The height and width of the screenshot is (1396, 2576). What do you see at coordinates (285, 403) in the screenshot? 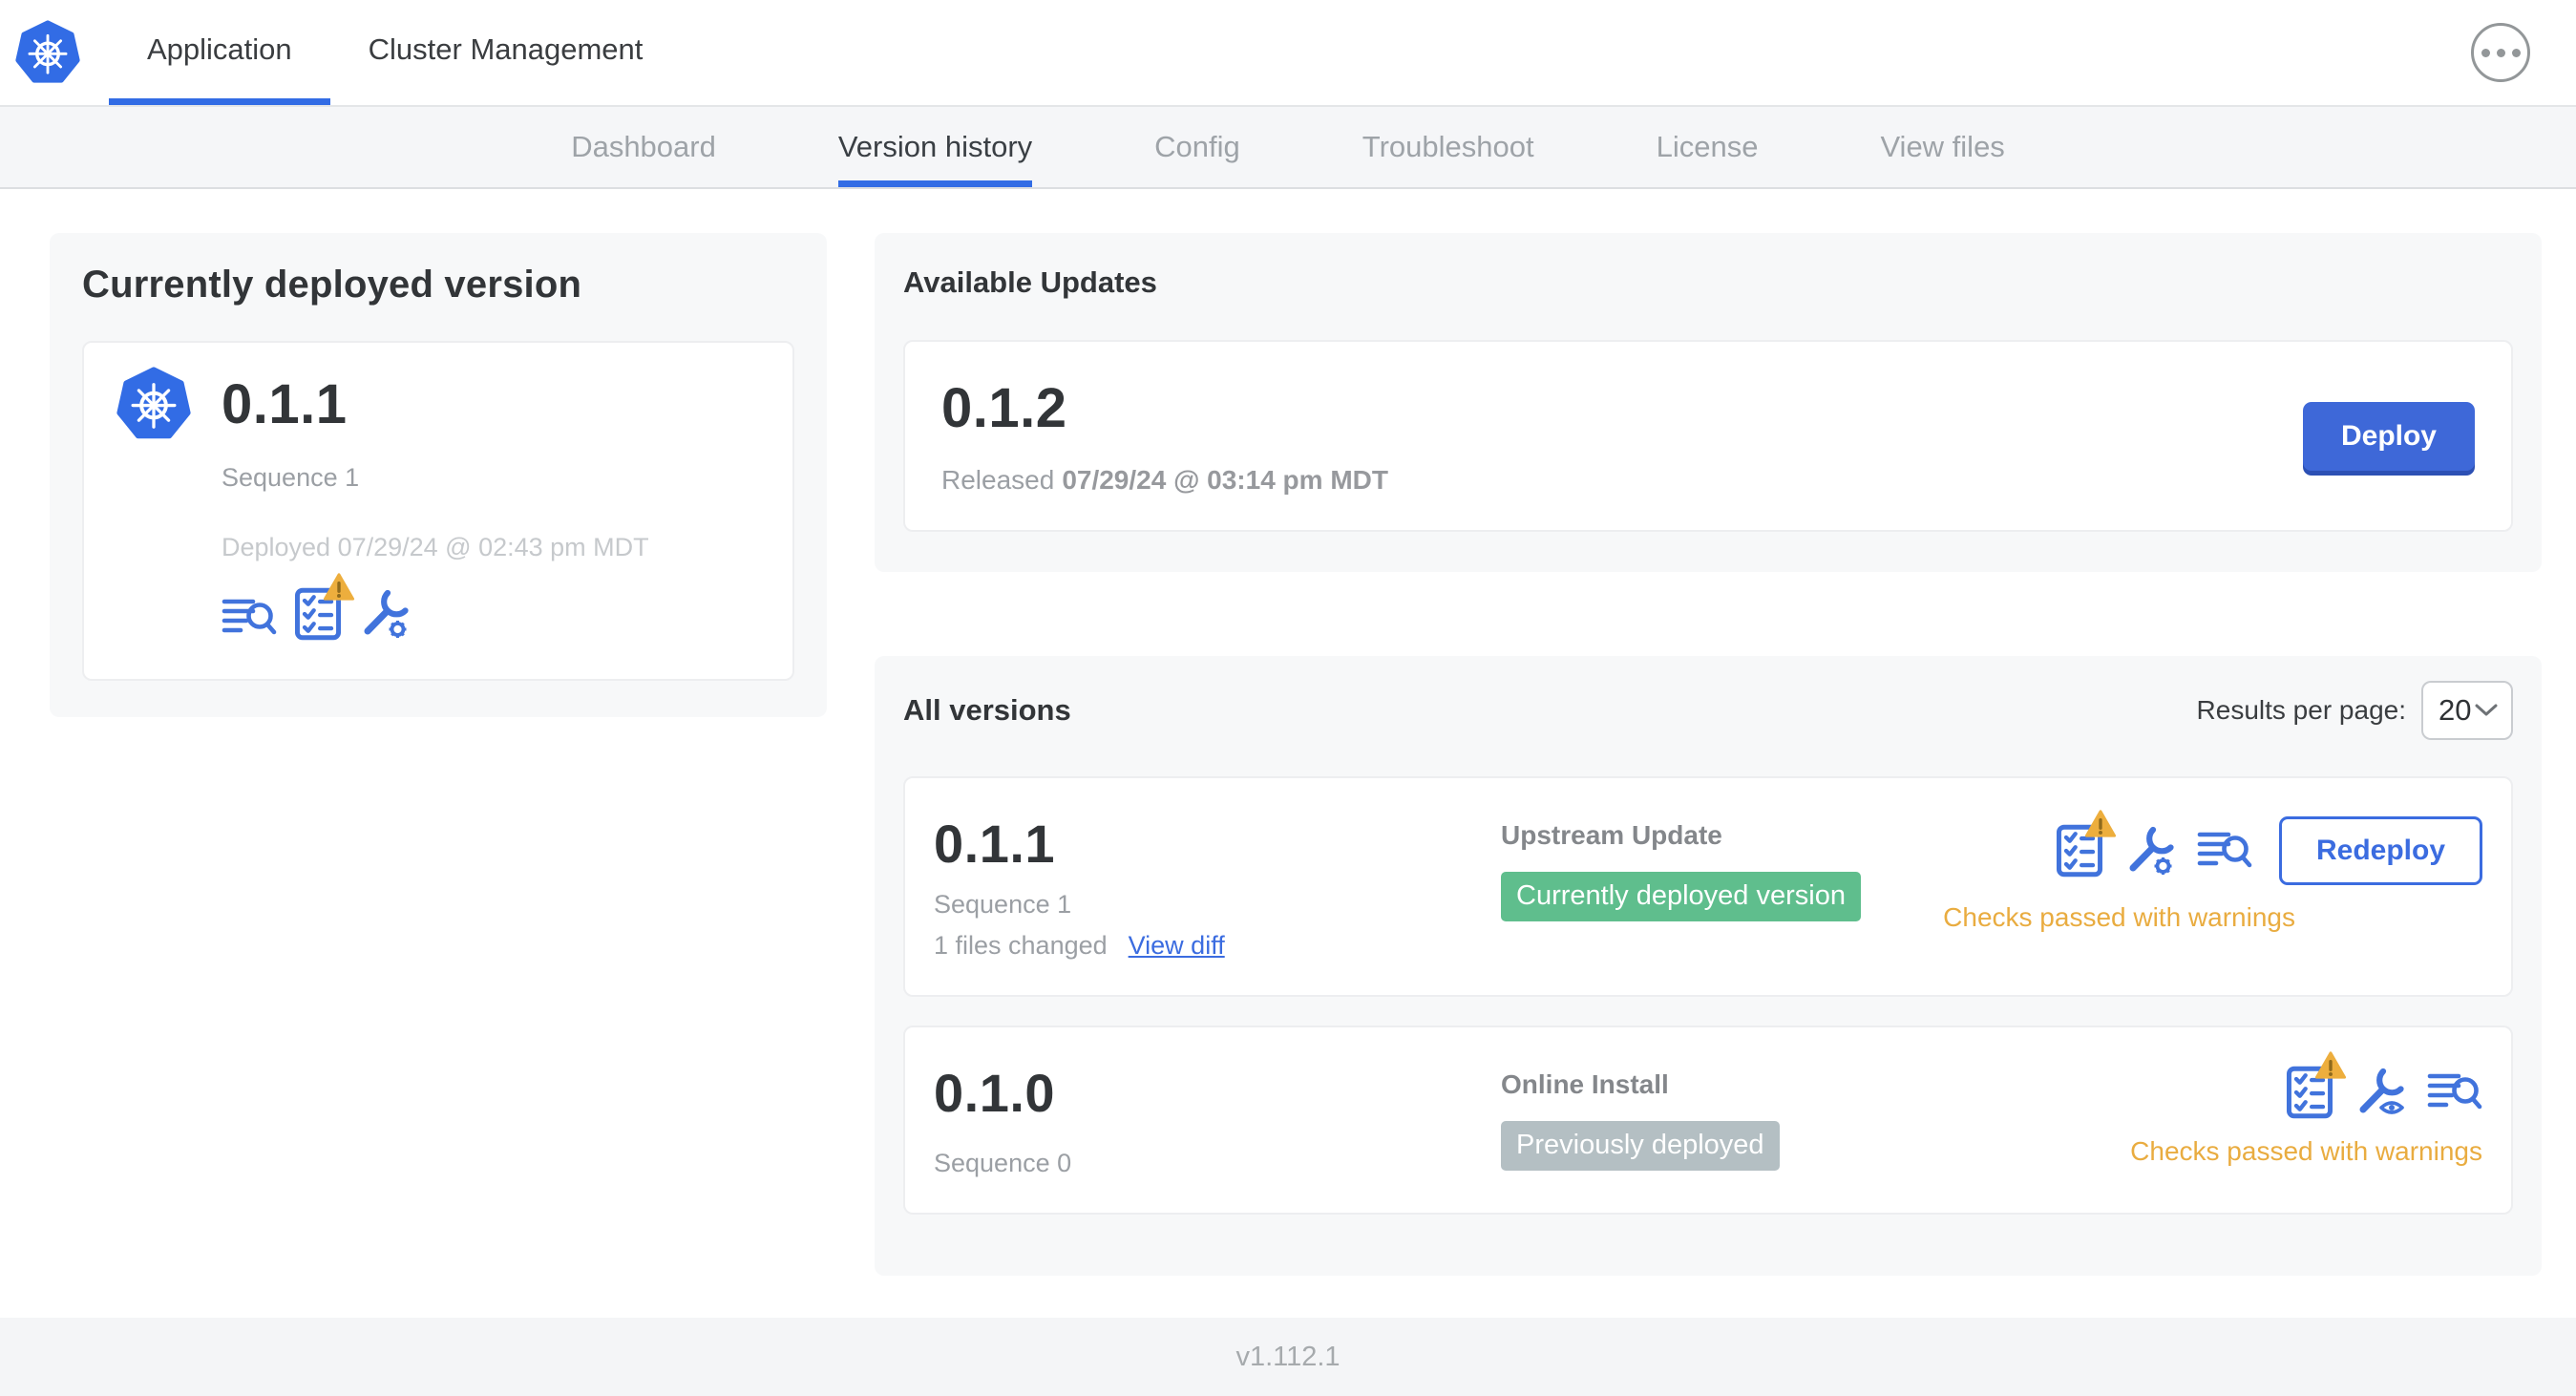
I see `current-version-number: 0.1.1` at bounding box center [285, 403].